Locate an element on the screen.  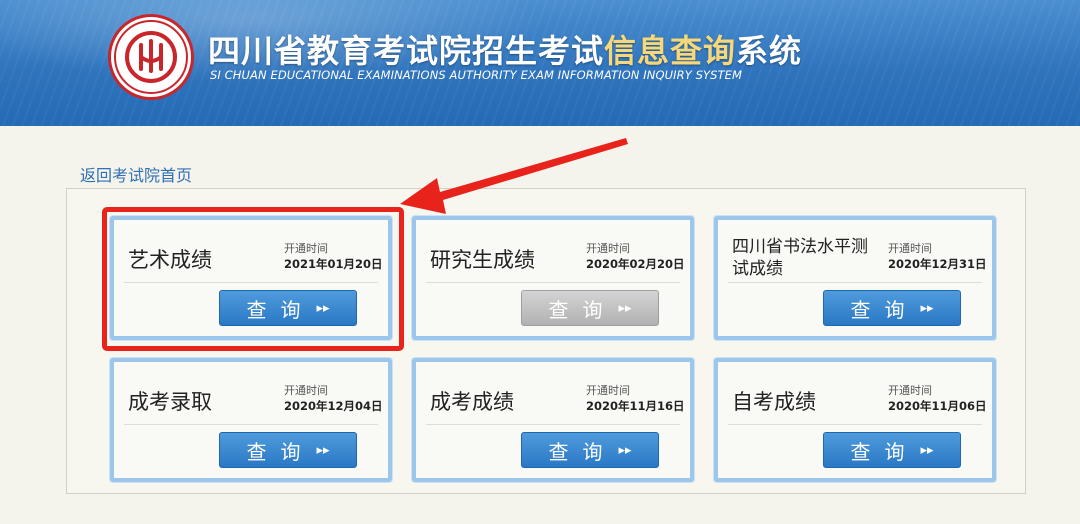
query-card-graduate-scores: 研究生成绩 开通时间 2020年02月20日 查询 ▸▸ is located at coordinates (553, 278).